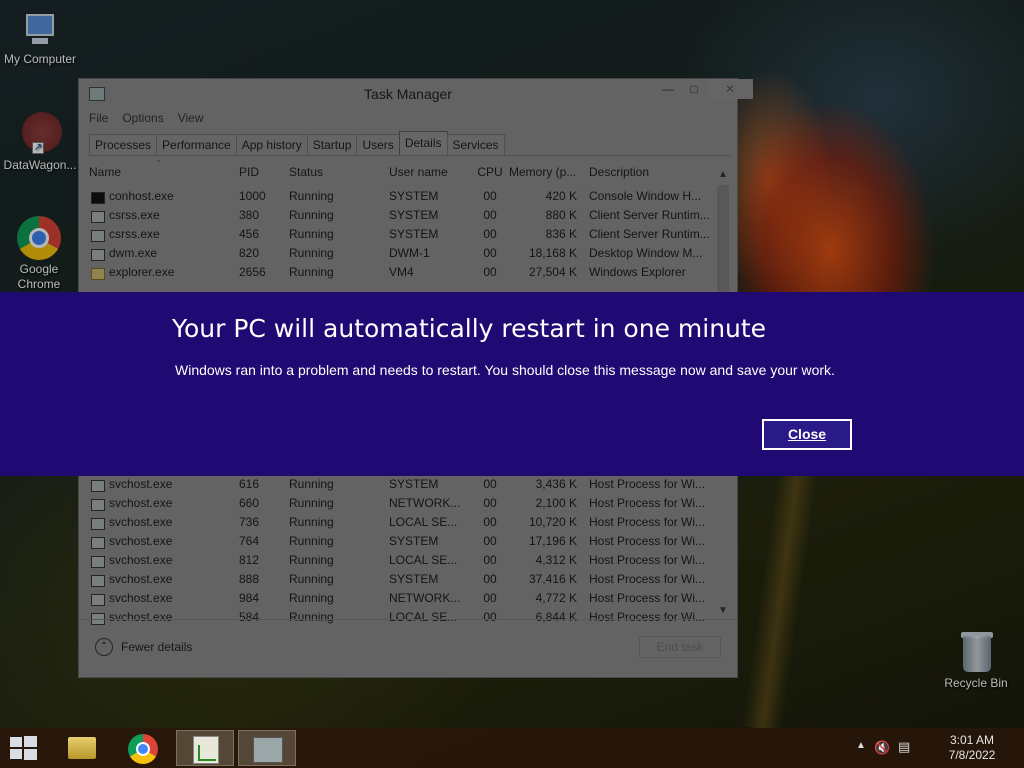 This screenshot has width=1024, height=768. I want to click on process-memory: 27,504 K, so click(552, 272).